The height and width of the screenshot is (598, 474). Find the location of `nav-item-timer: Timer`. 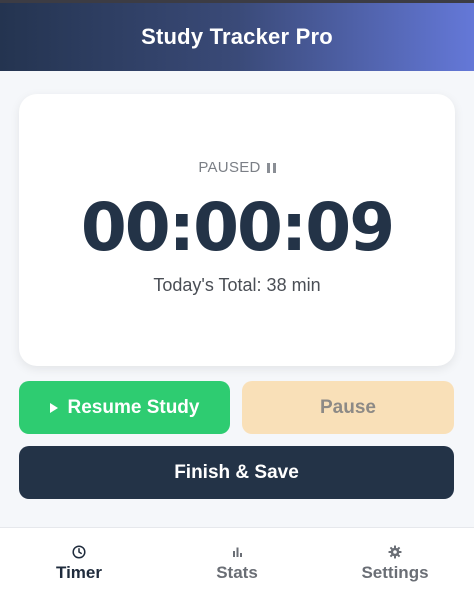

nav-item-timer: Timer is located at coordinates (79, 563).